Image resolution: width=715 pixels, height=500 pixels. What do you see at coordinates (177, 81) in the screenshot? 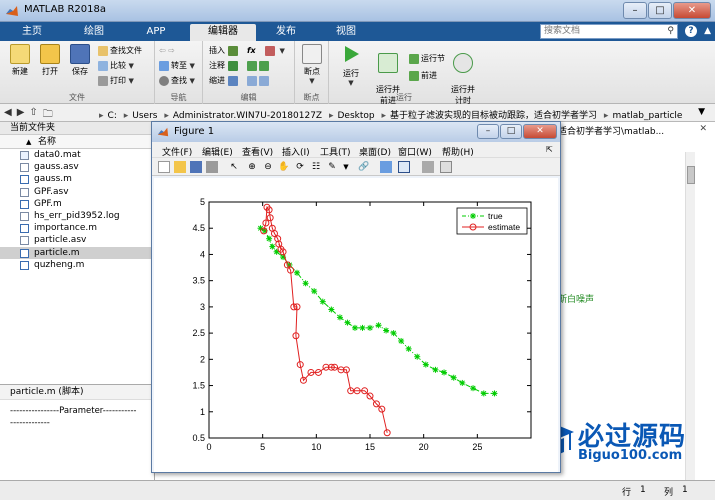
I see `find-button: 查找 ▼` at bounding box center [177, 81].